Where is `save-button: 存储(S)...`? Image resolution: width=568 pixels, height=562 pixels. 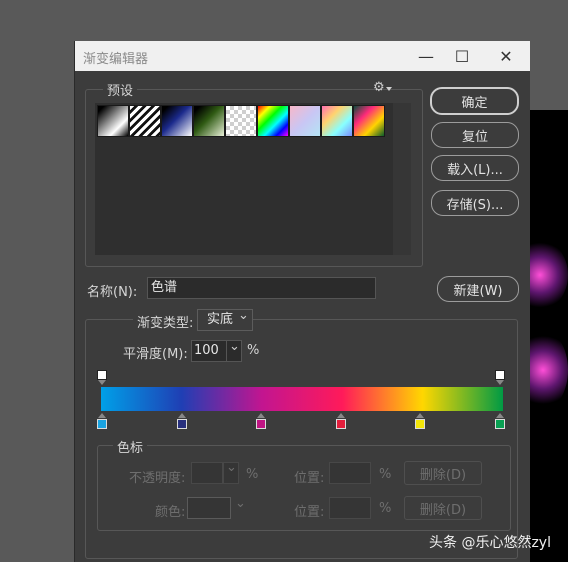
save-button: 存储(S)... is located at coordinates (475, 203).